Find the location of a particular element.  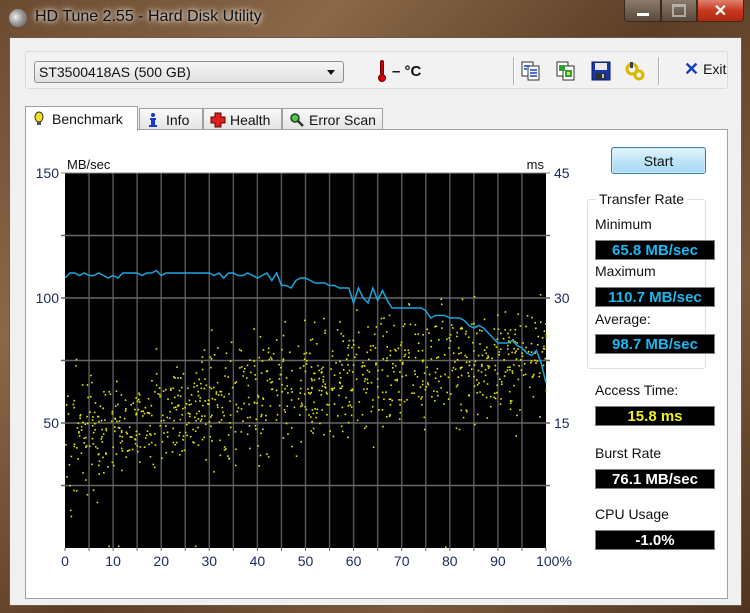

start-button: Start is located at coordinates (658, 160).